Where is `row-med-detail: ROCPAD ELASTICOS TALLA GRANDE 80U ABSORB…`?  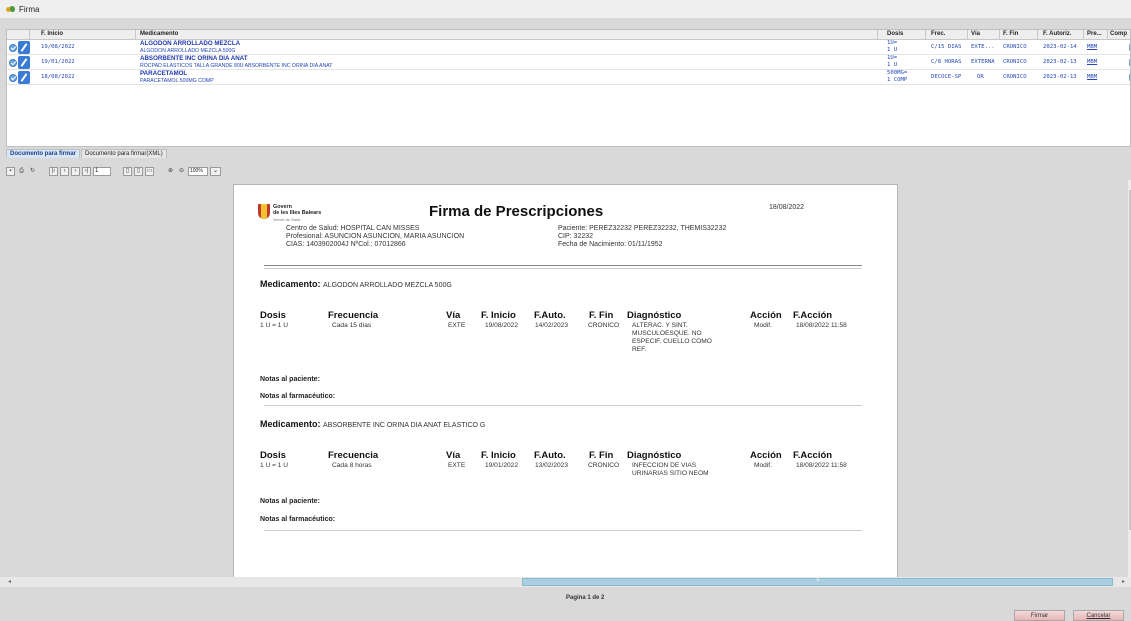 row-med-detail: ROCPAD ELASTICOS TALLA GRANDE 80U ABSORB… is located at coordinates (236, 66).